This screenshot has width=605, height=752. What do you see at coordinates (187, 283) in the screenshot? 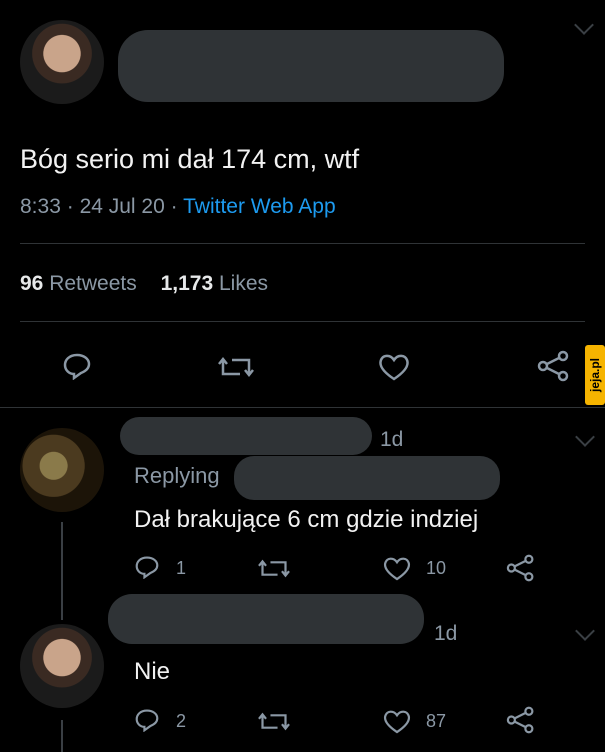
I see `likes-count: 1,173` at bounding box center [187, 283].